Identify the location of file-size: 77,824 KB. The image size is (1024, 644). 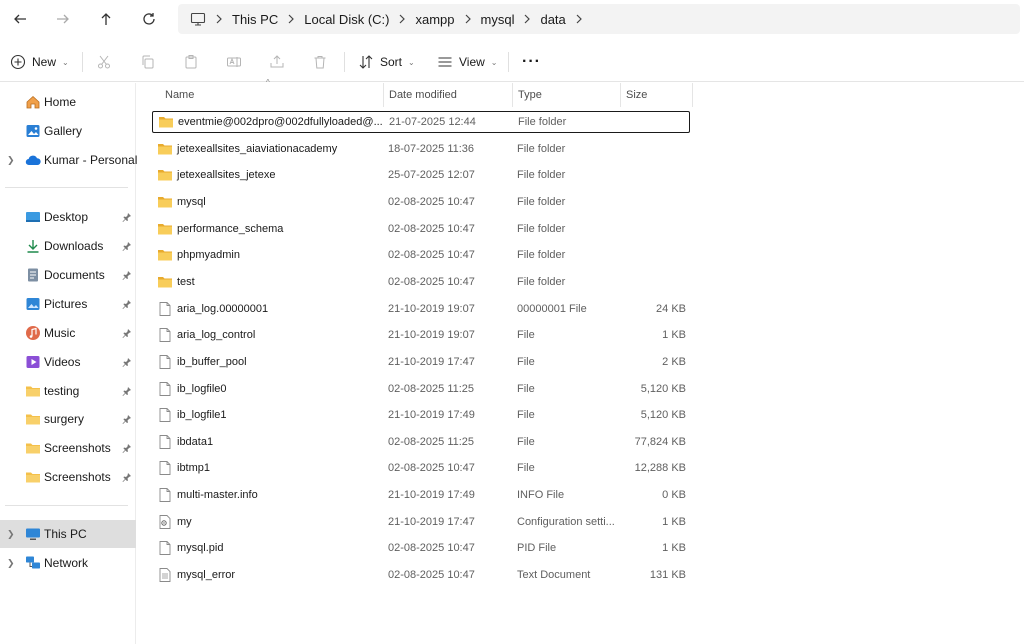
(660, 441).